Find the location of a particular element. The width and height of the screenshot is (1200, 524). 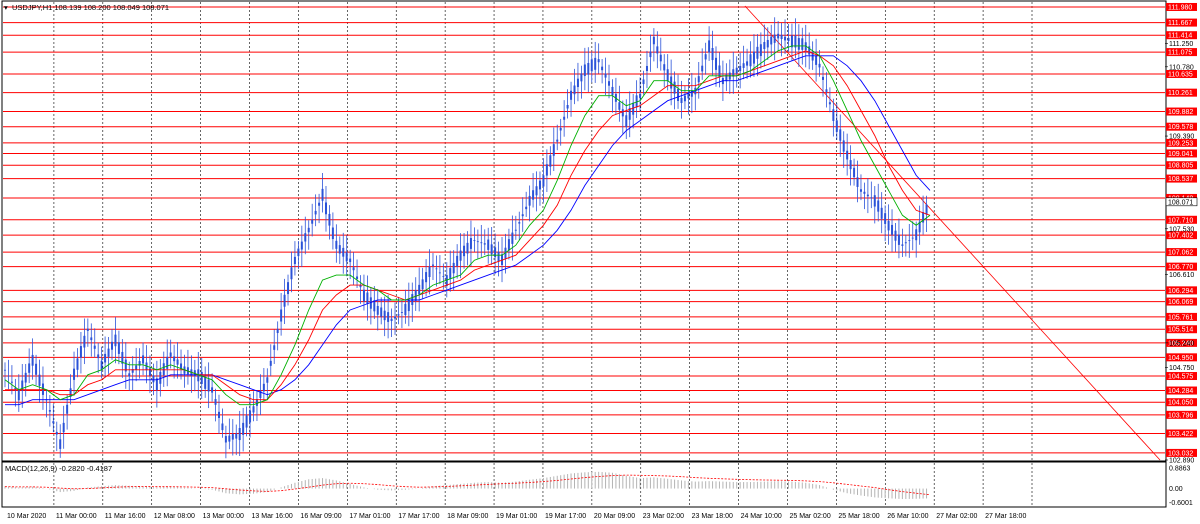

chevron-down-icon: ▾ is located at coordinates (6, 7).